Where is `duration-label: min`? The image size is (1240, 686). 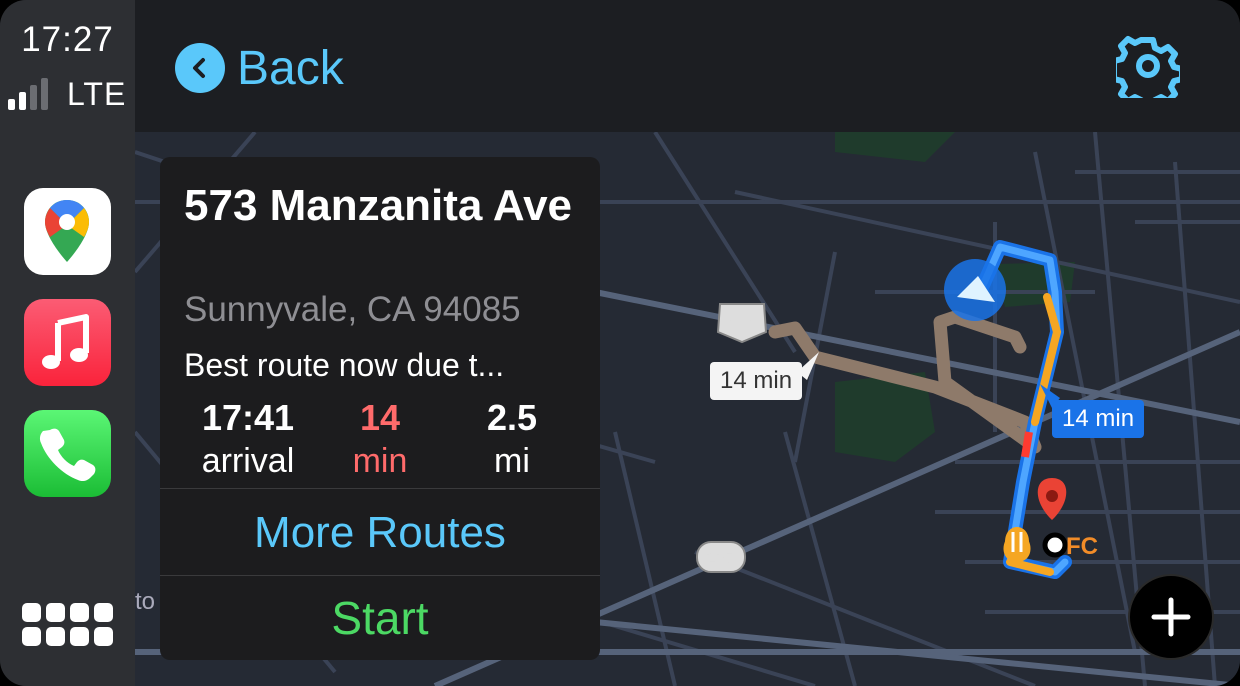 duration-label: min is located at coordinates (380, 461).